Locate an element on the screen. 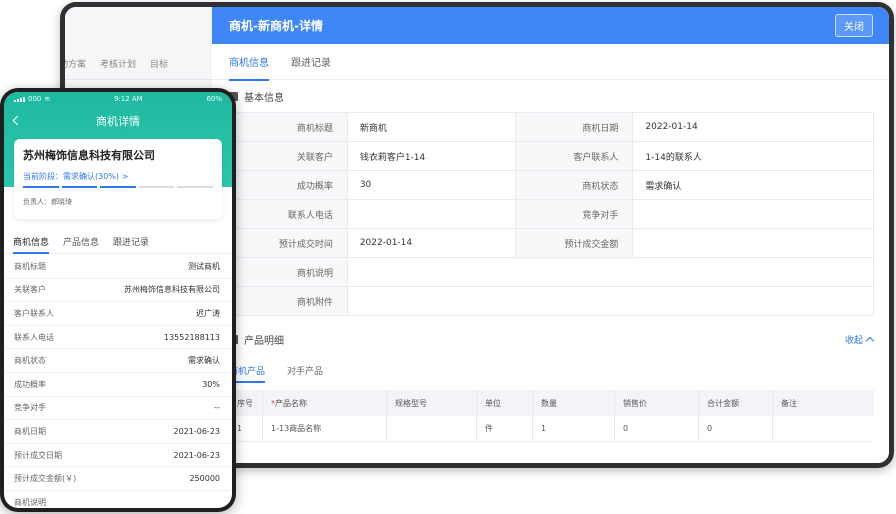  section-title: 基本信息 is located at coordinates (264, 98).